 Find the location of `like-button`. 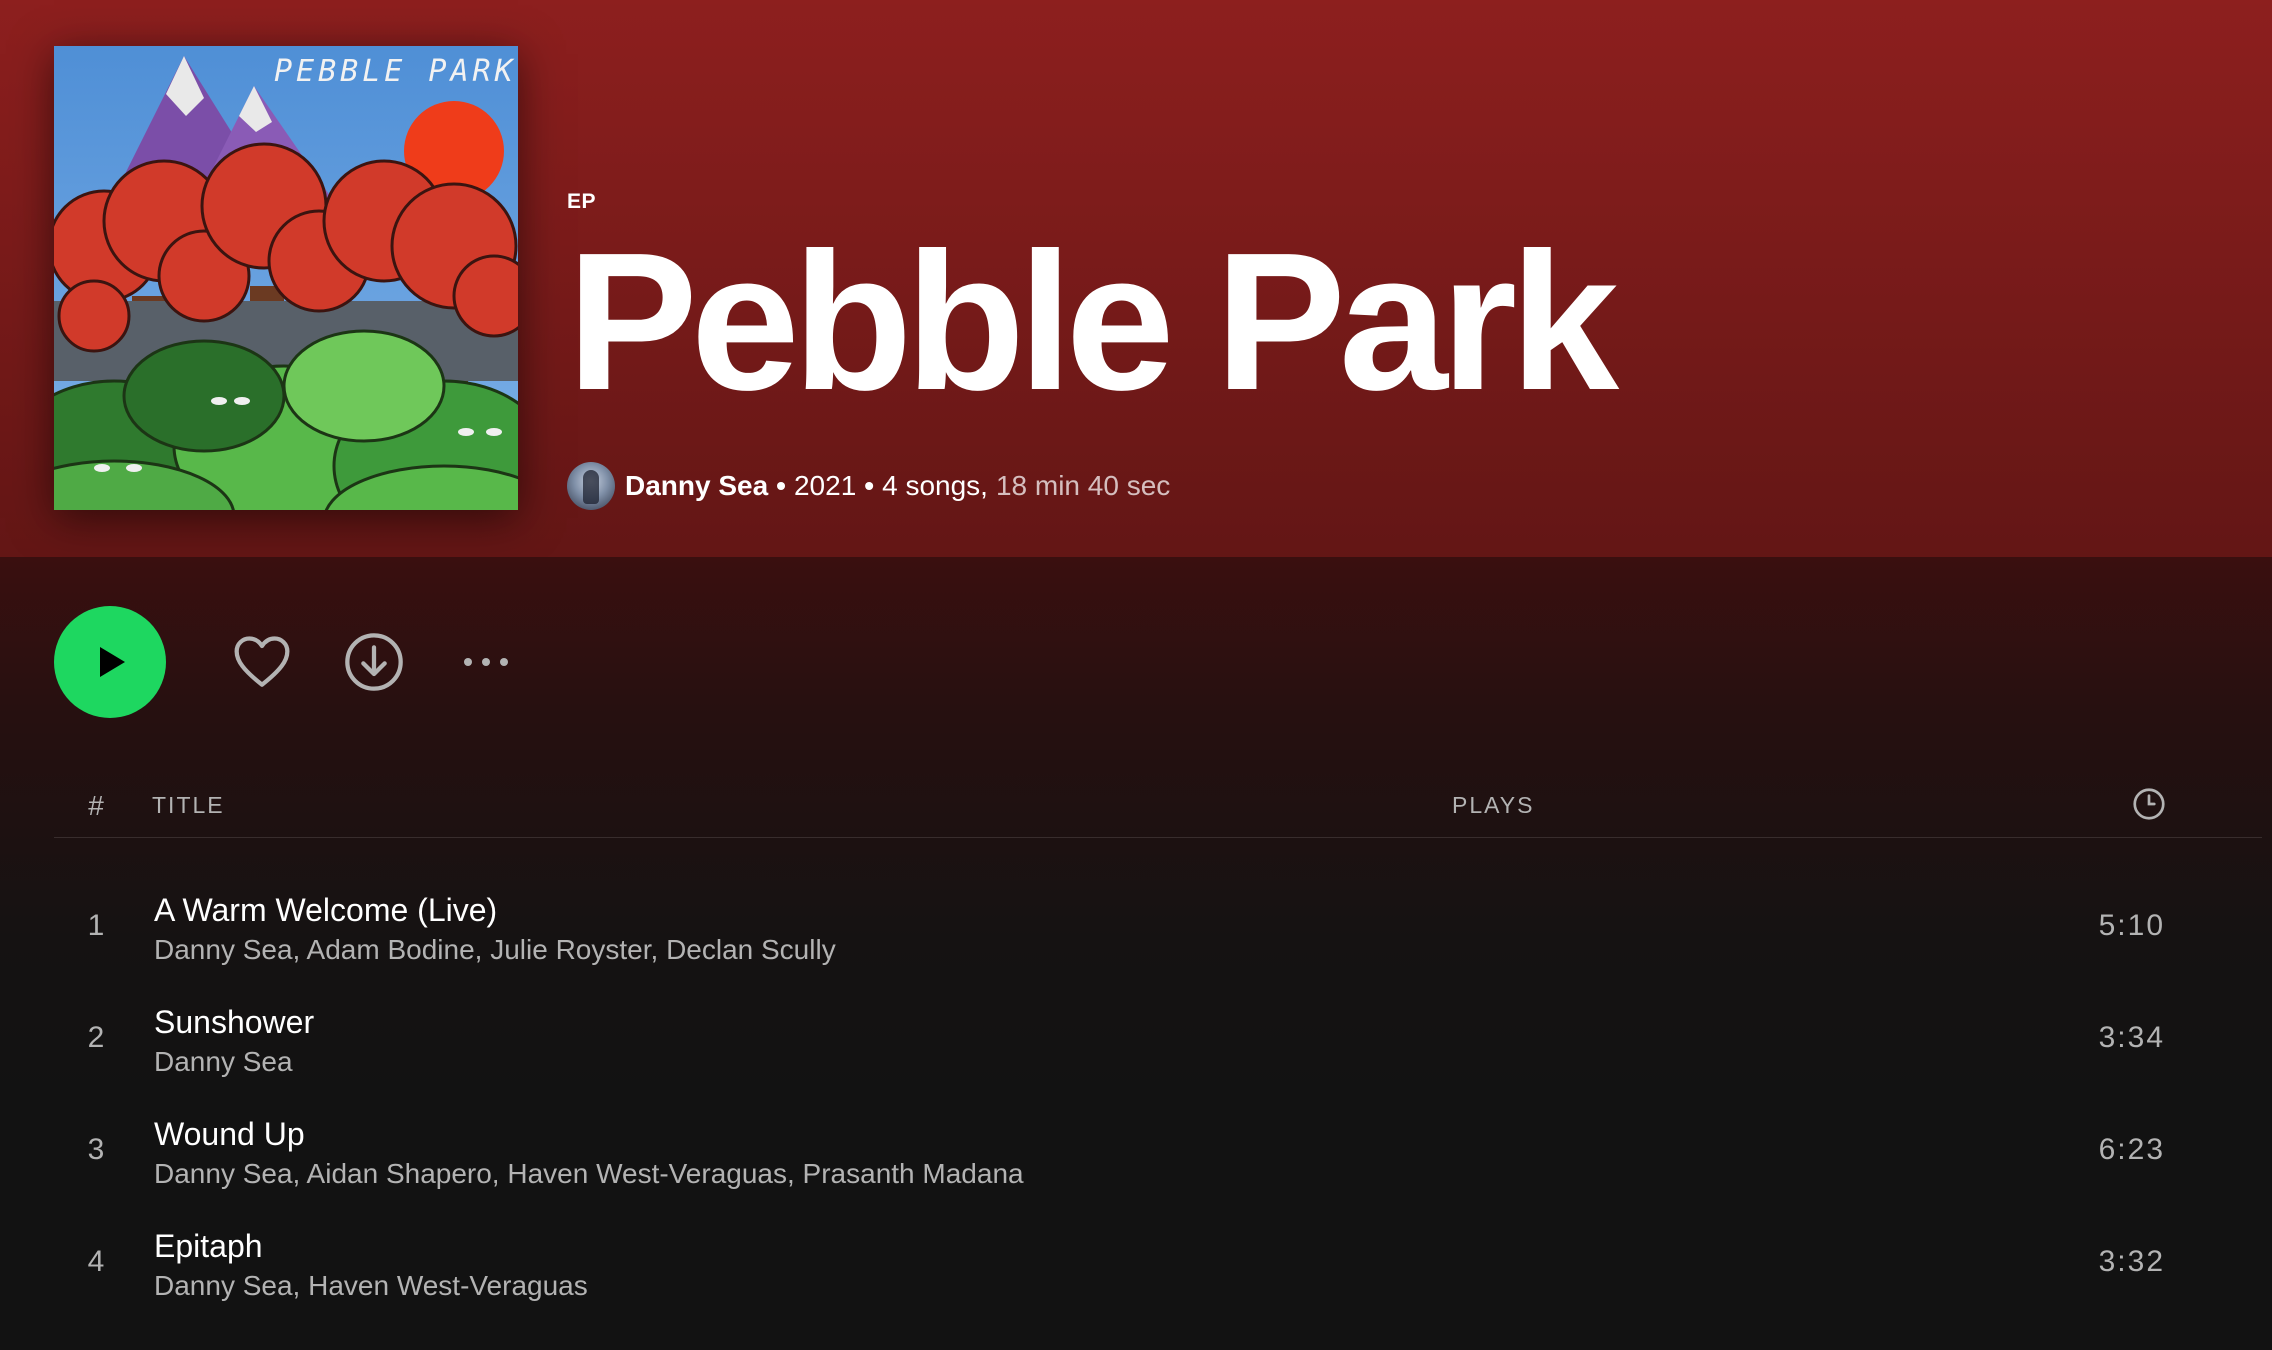

like-button is located at coordinates (262, 662).